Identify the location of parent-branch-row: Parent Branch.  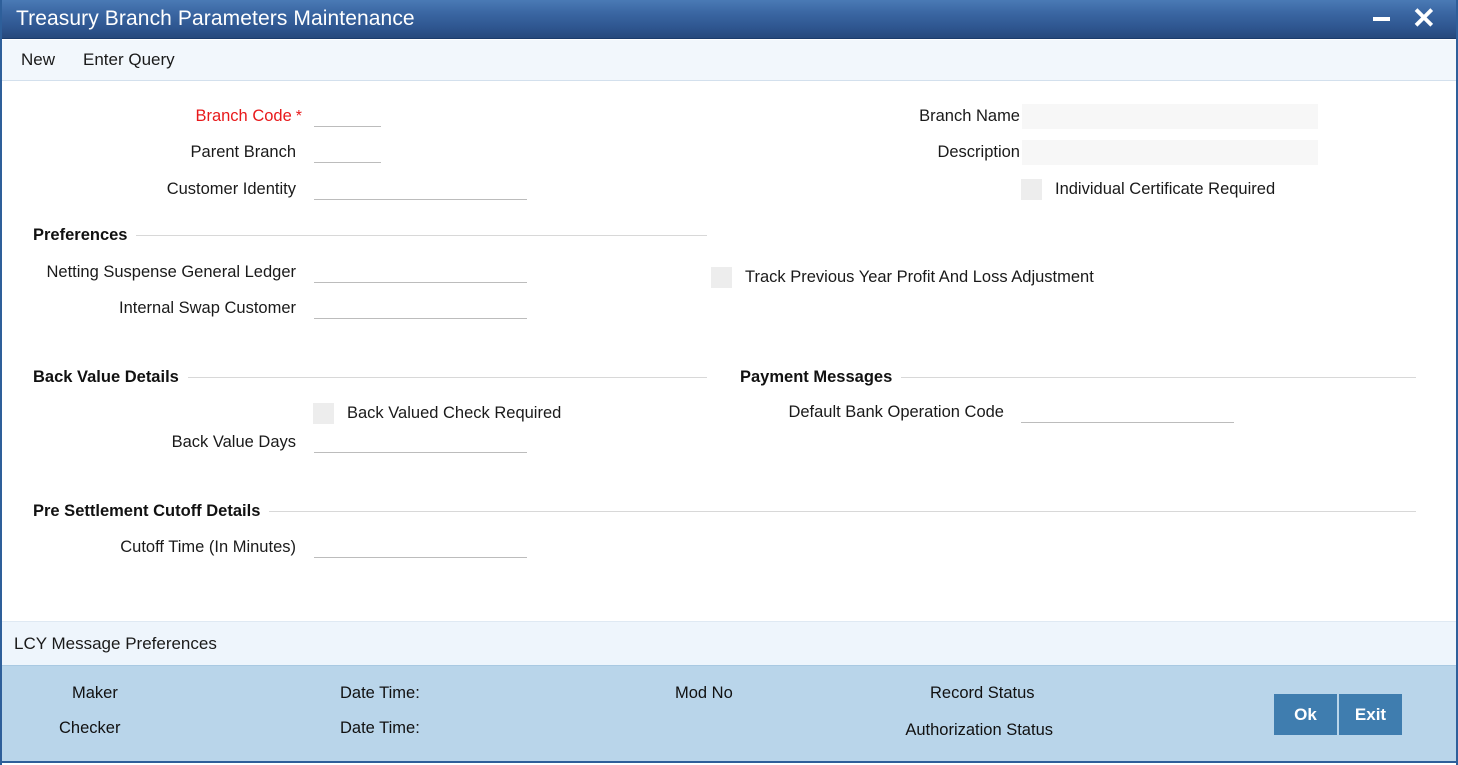
(149, 152).